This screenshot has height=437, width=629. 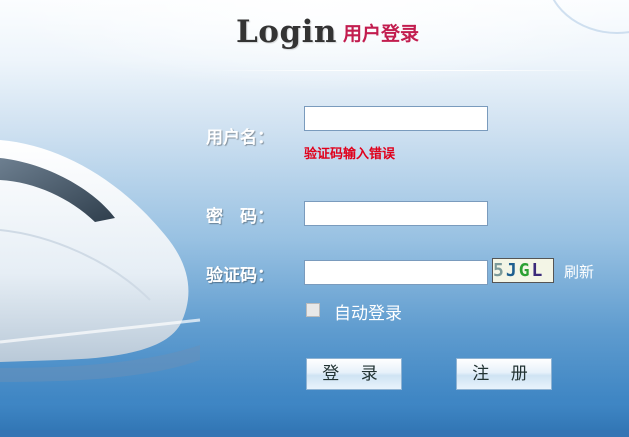 I want to click on auto-login-label: 自动登录, so click(x=368, y=314).